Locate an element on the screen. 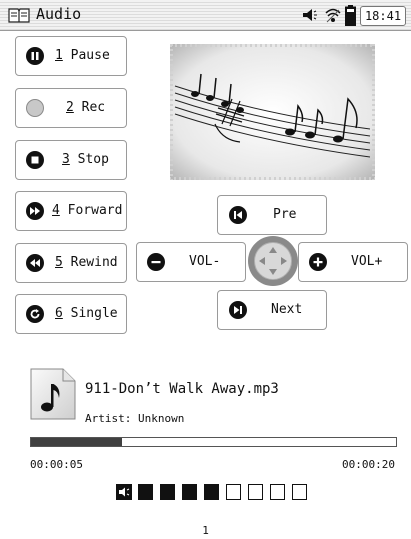 The width and height of the screenshot is (411, 539). vol-up-label: VOL+ is located at coordinates (367, 261).